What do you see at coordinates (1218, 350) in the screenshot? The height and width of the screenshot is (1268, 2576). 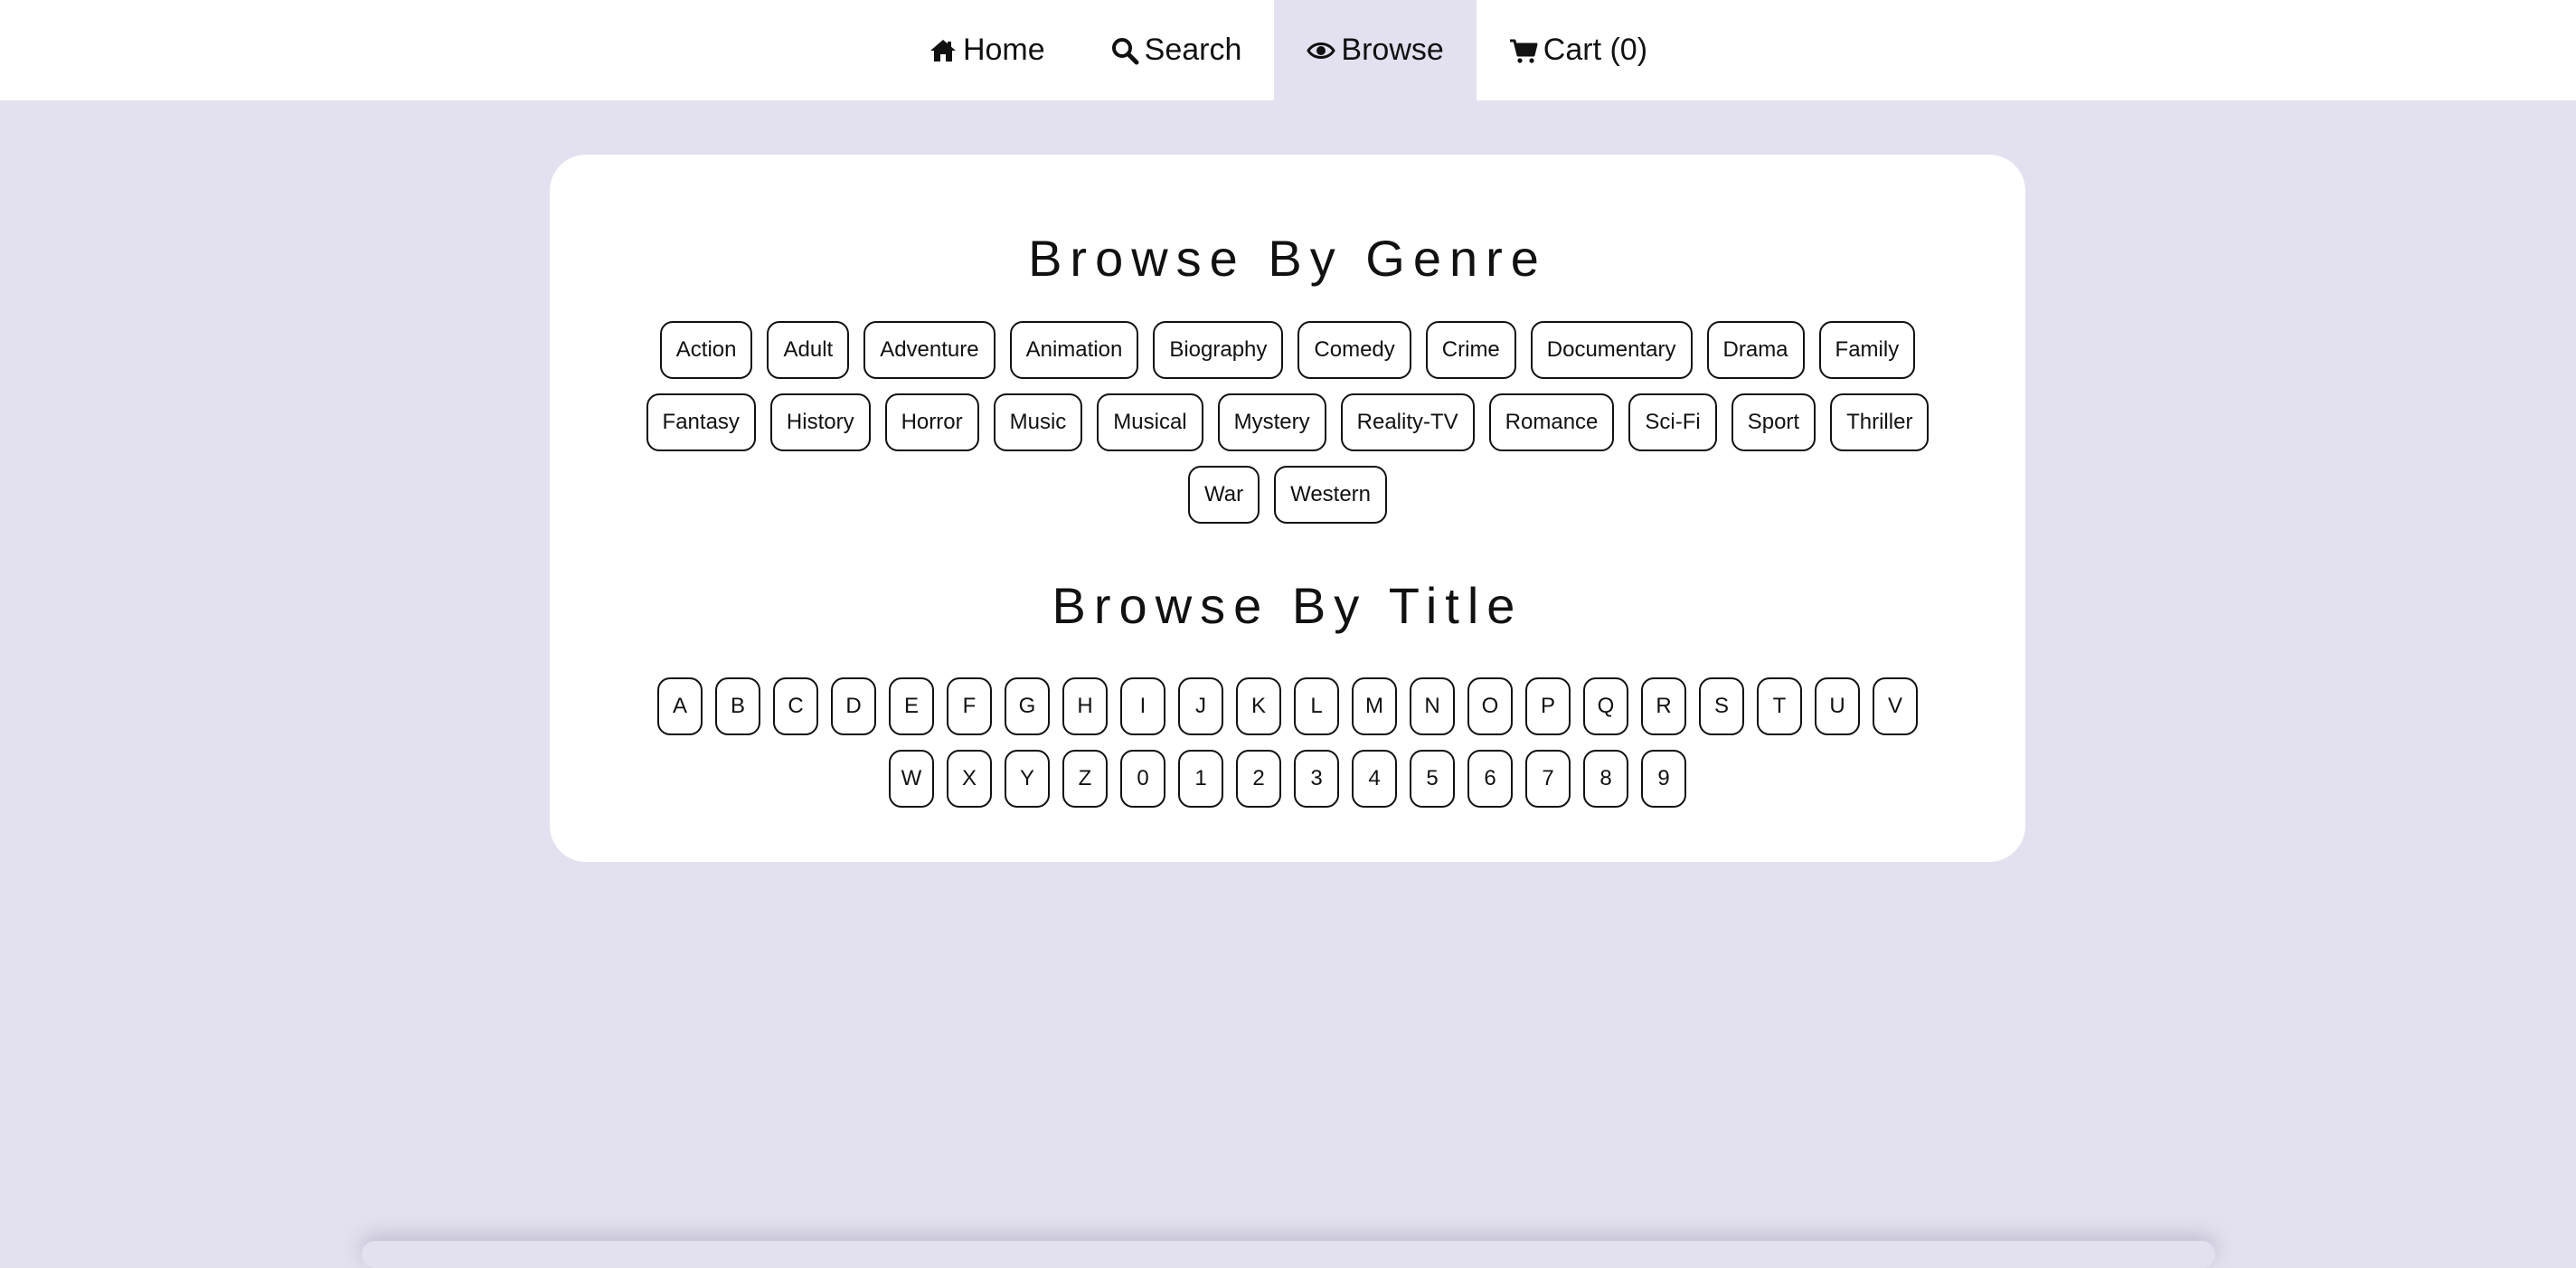 I see `genre-button: Biography` at bounding box center [1218, 350].